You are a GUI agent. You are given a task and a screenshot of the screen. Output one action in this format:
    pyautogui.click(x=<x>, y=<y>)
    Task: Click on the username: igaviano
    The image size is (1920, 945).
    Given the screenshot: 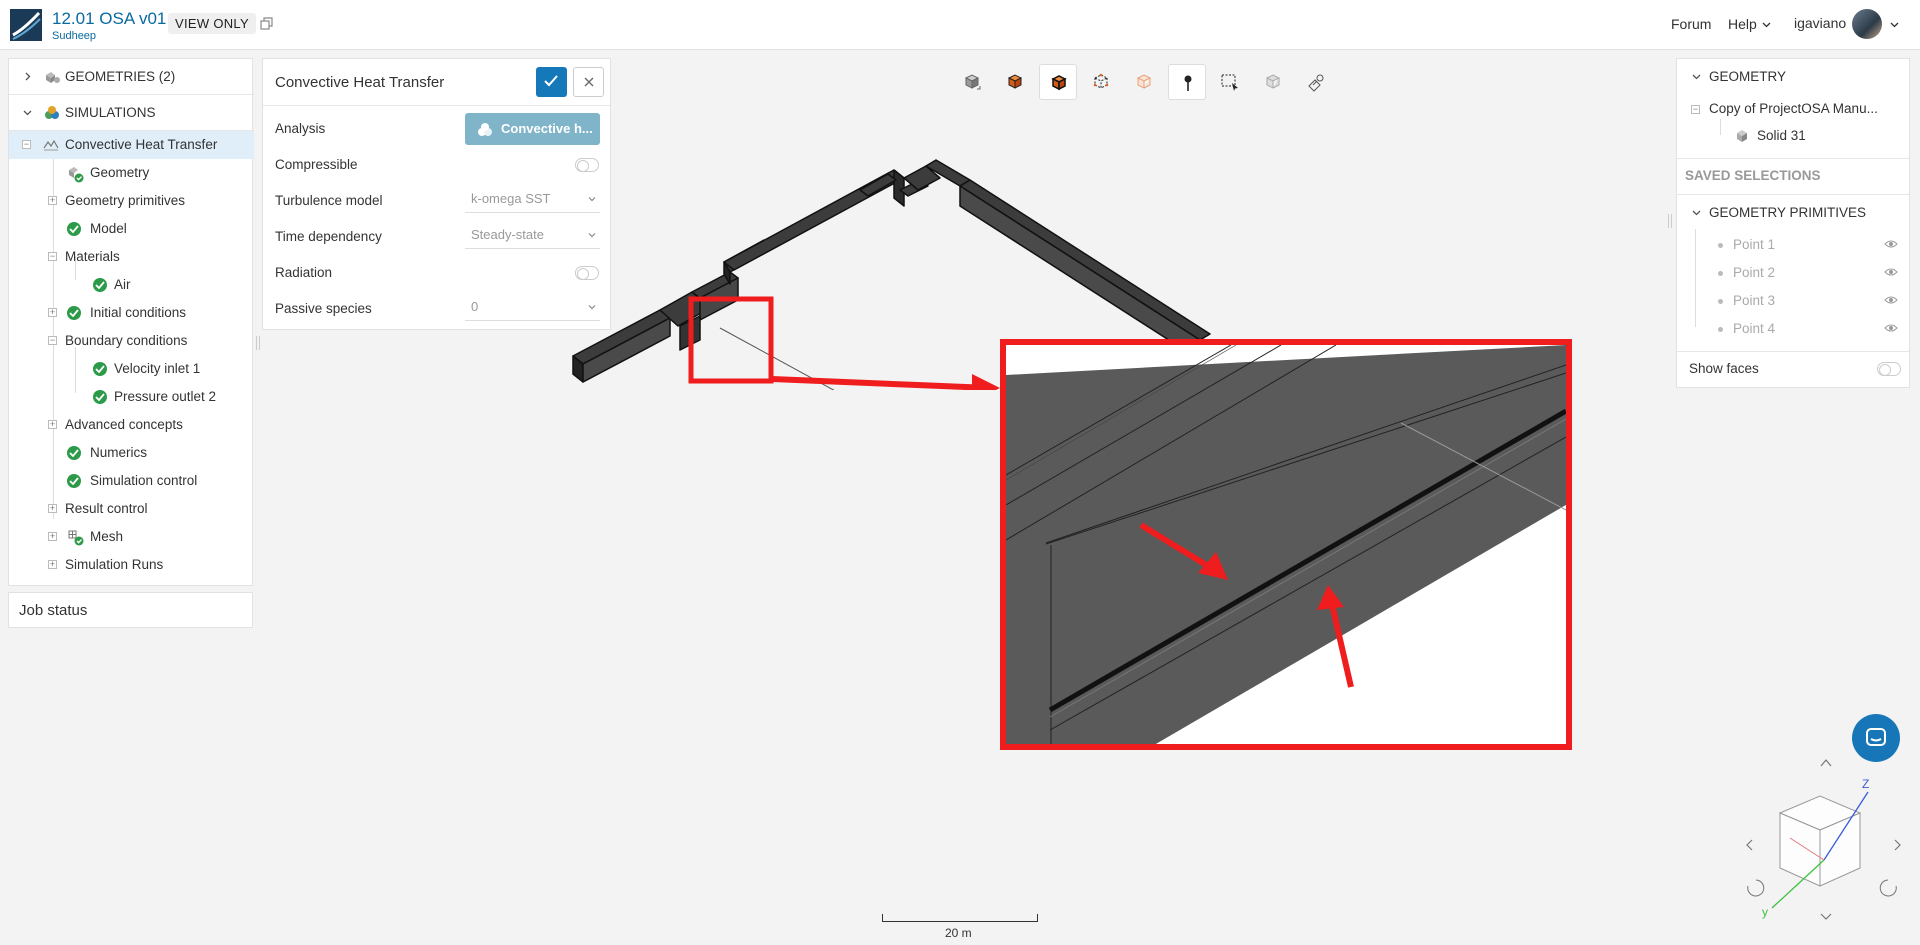 What is the action you would take?
    pyautogui.click(x=1820, y=23)
    